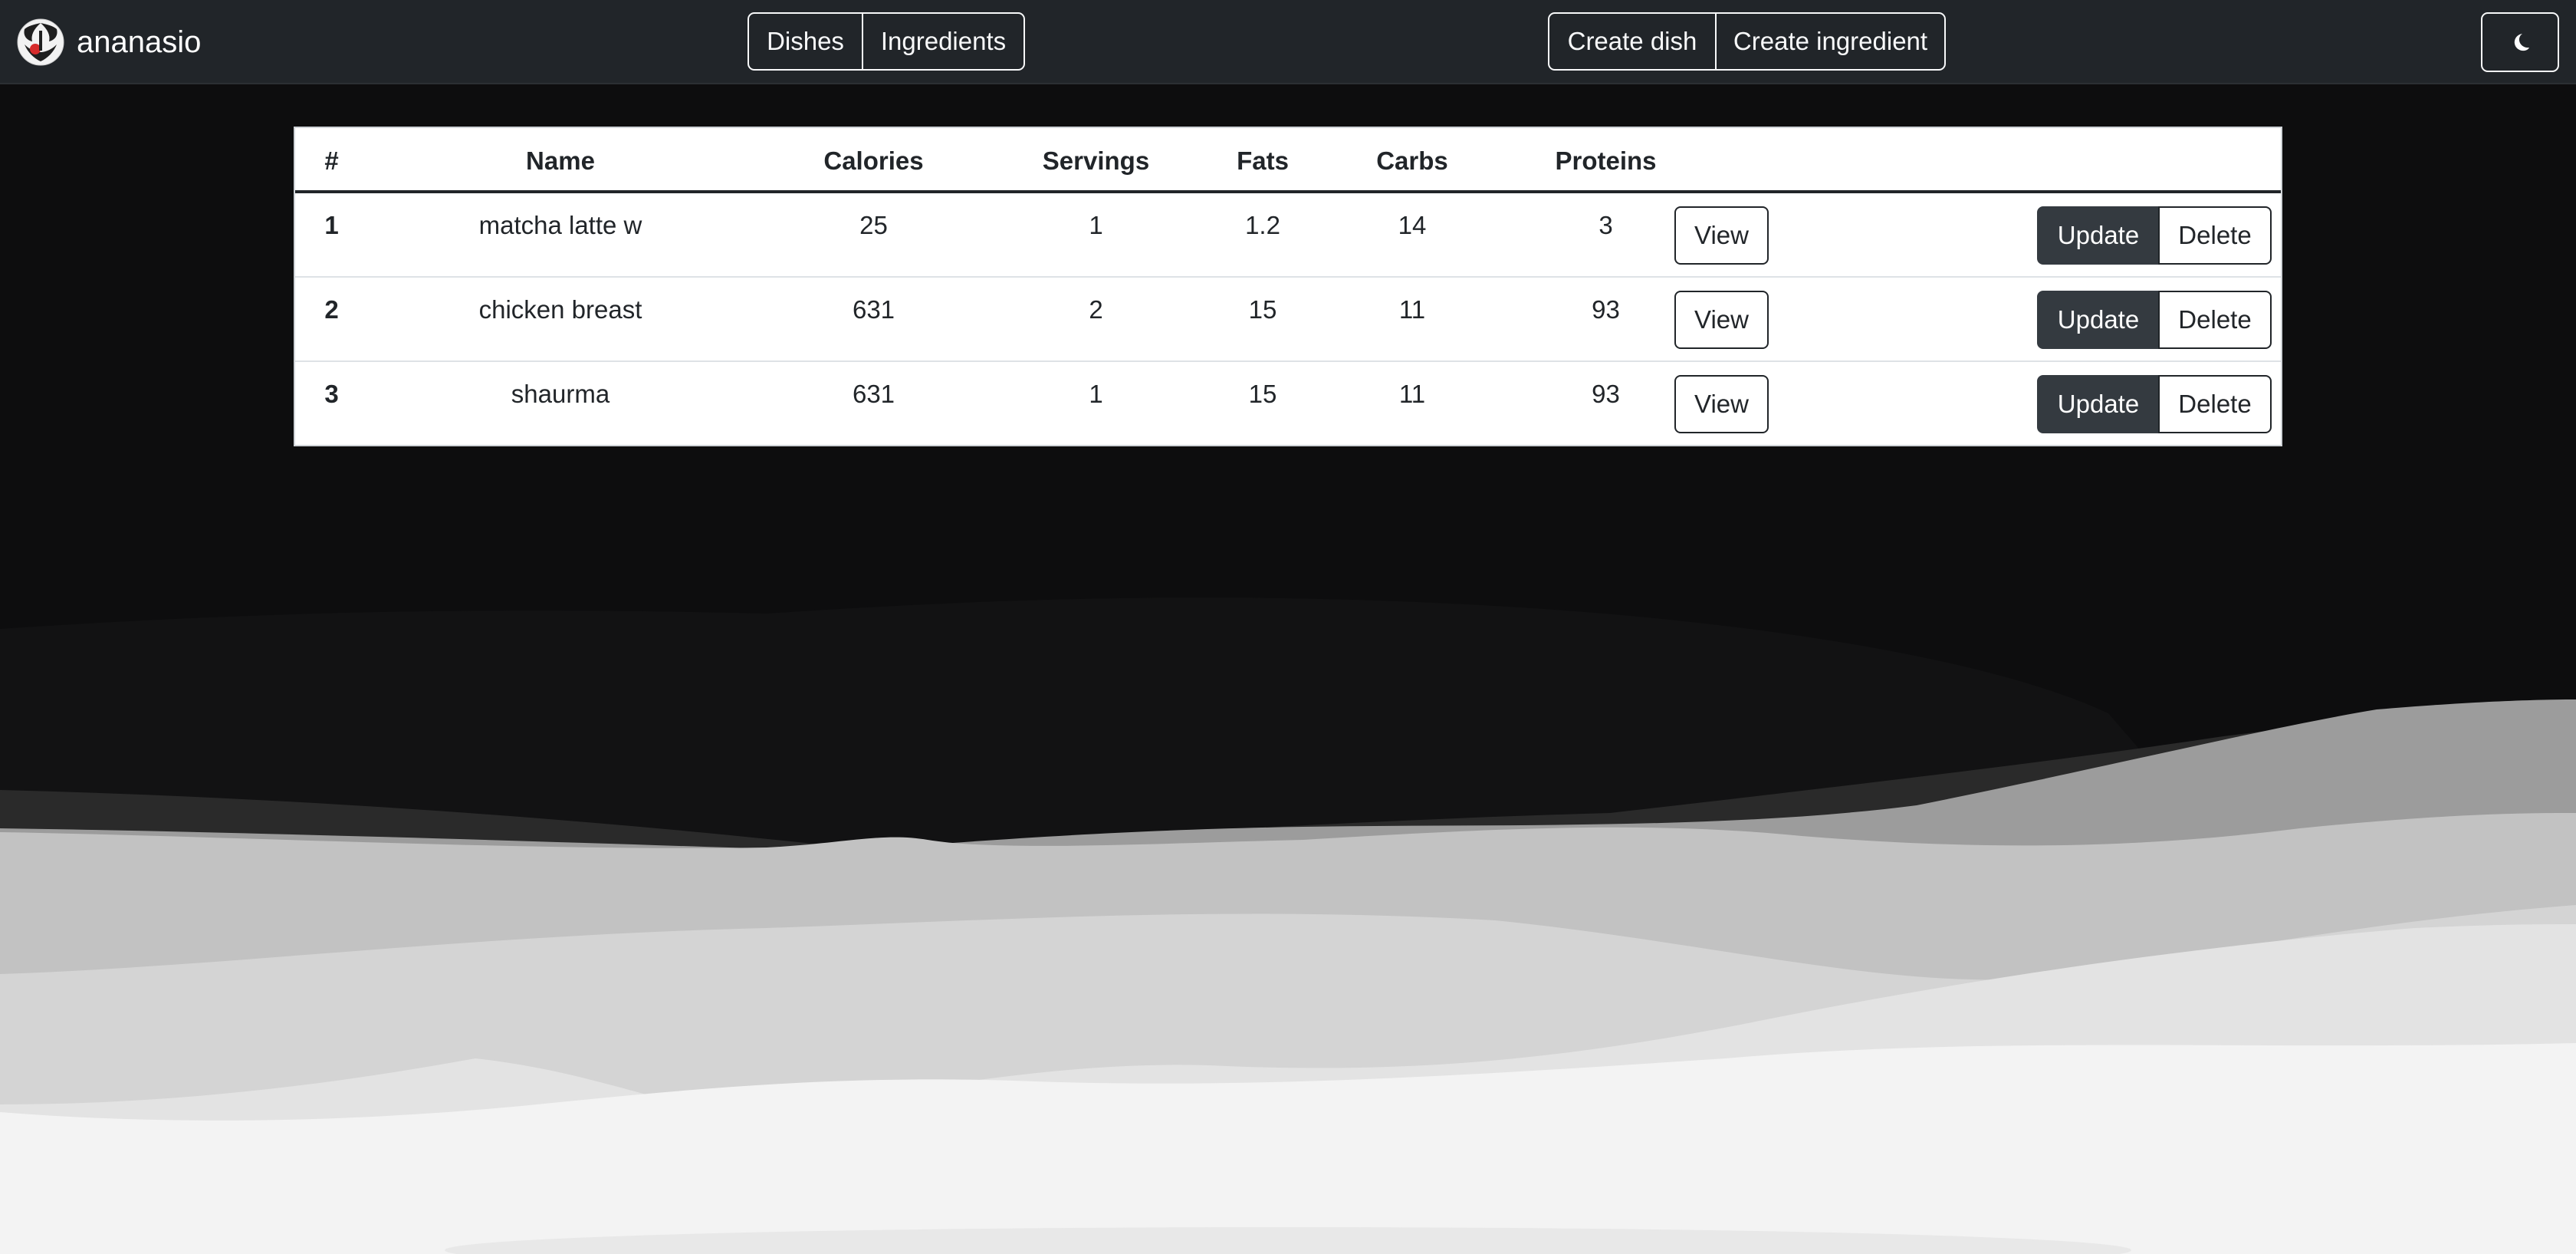 Image resolution: width=2576 pixels, height=1254 pixels. What do you see at coordinates (873, 225) in the screenshot?
I see `row-calories: 25` at bounding box center [873, 225].